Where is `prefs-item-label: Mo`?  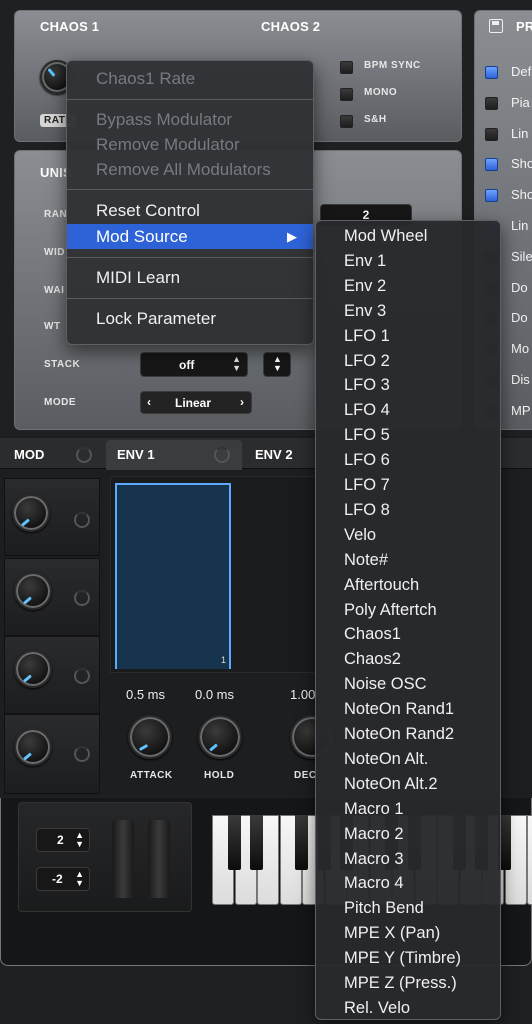
prefs-item-label: Mo is located at coordinates (520, 349).